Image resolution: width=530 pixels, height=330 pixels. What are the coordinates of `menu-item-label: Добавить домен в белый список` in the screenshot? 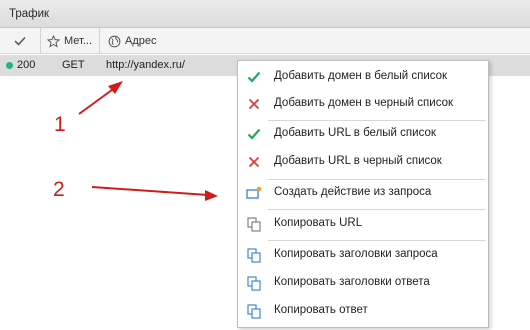 It's located at (361, 76).